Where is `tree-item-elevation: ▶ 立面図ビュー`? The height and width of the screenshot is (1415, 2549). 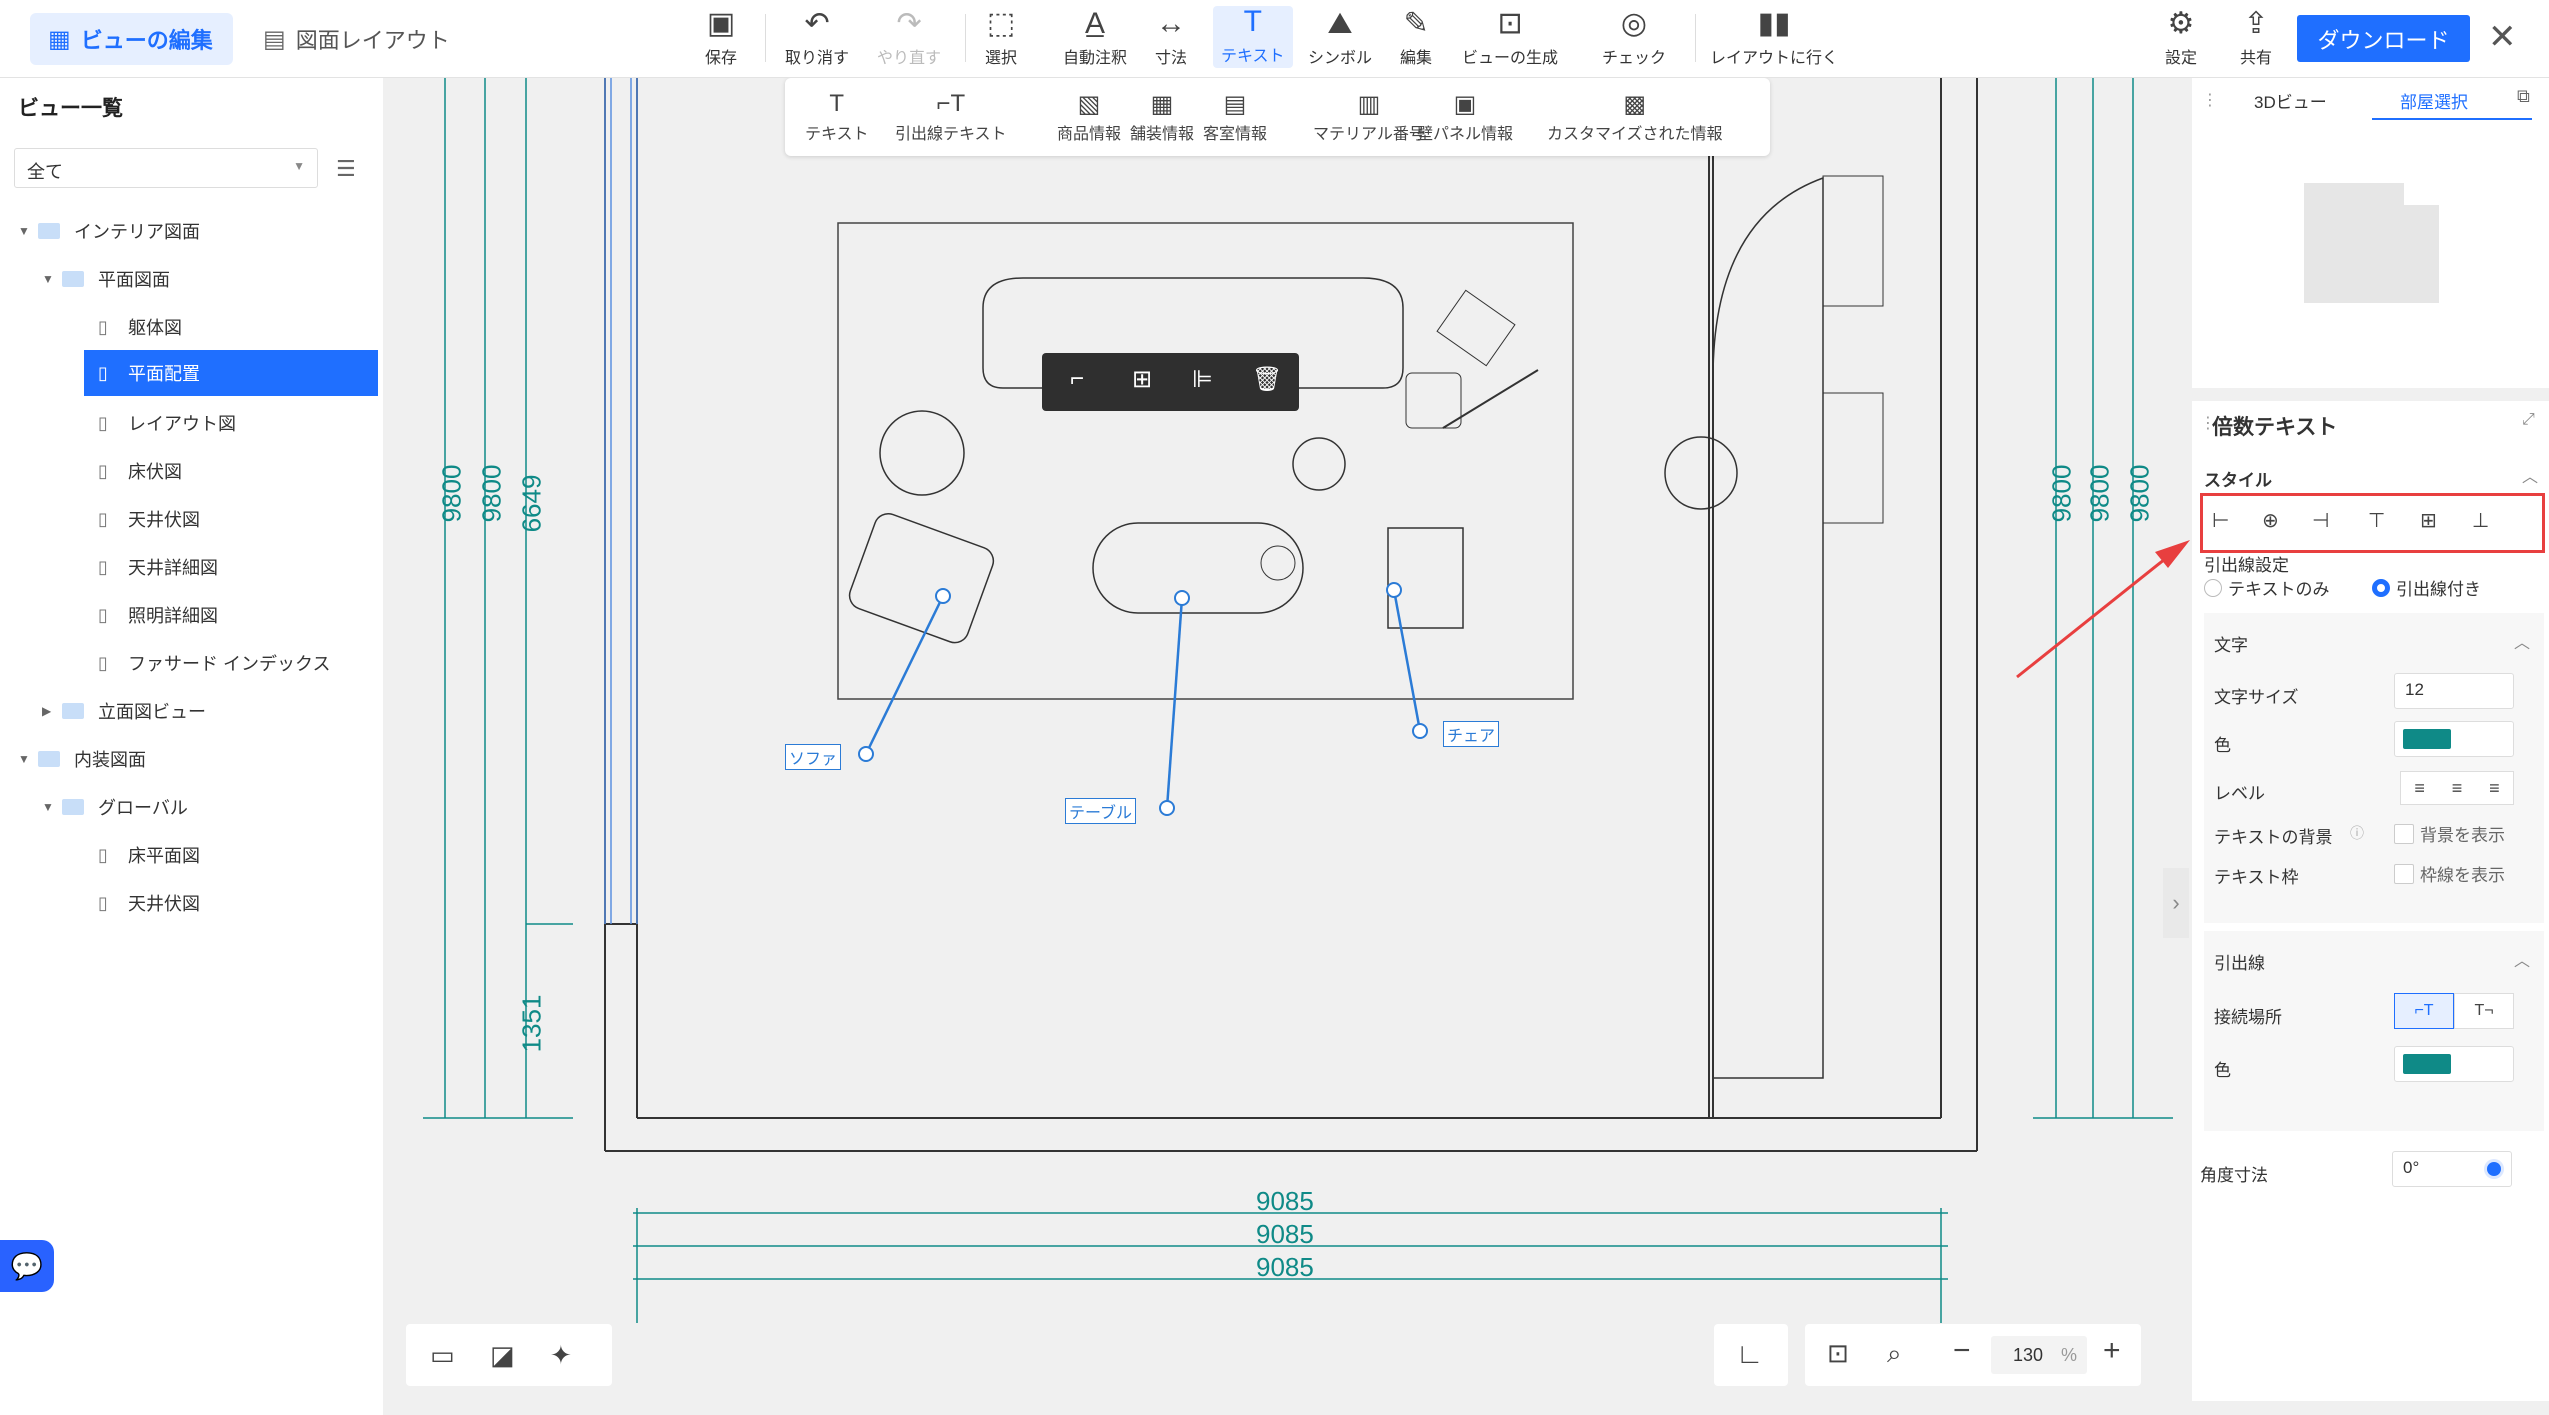
tree-item-elevation: ▶ 立面図ビュー is located at coordinates (210, 711).